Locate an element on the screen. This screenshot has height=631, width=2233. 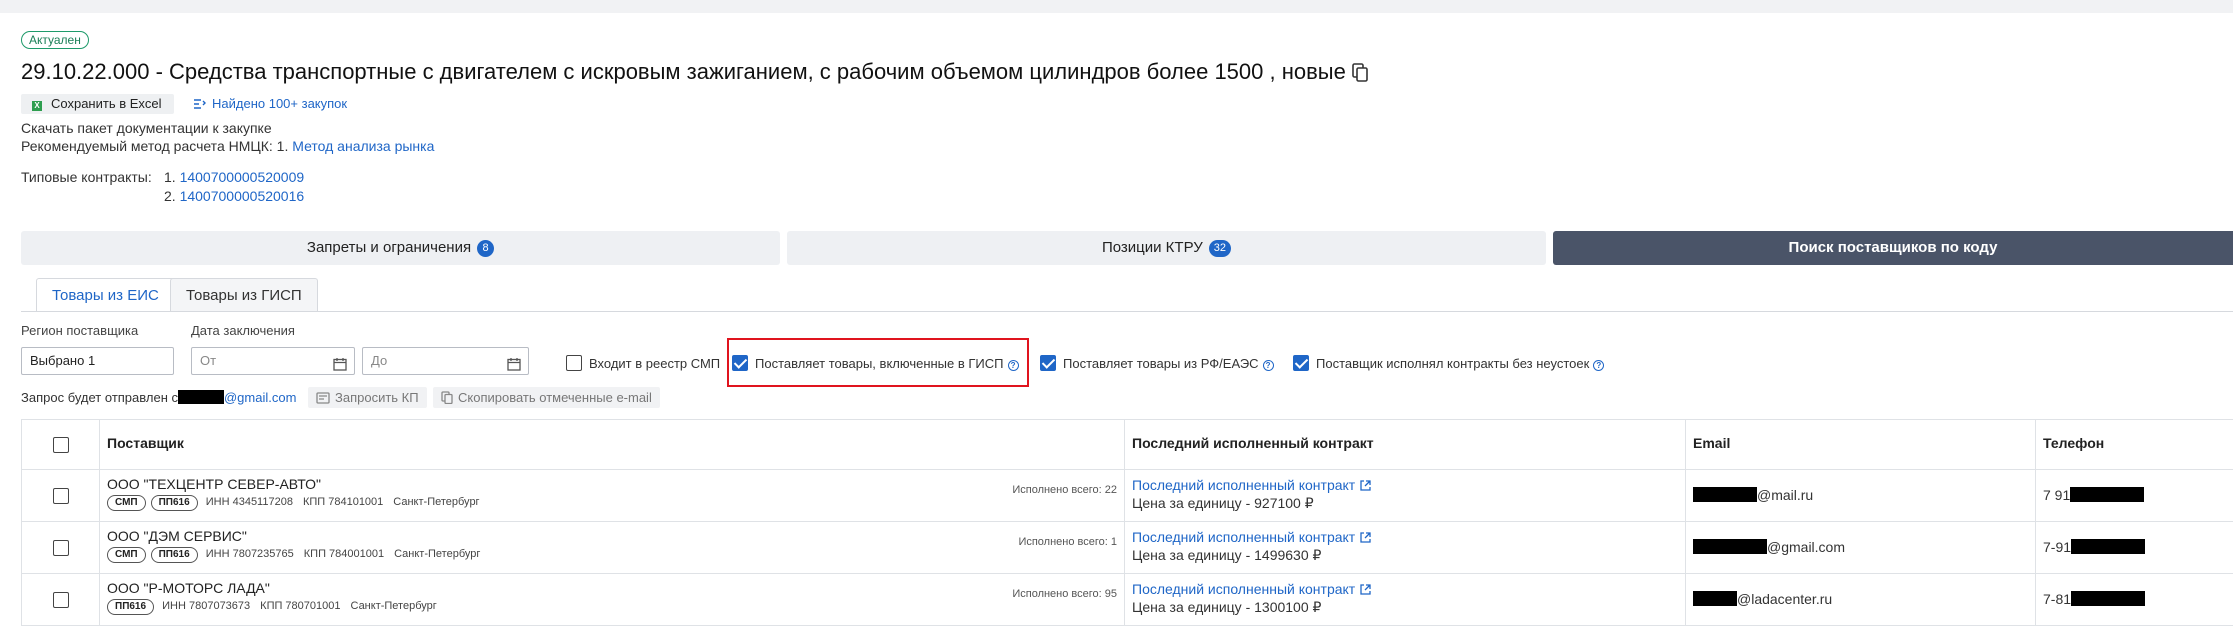
supplier-email: @gmail.com is located at coordinates (1860, 547).